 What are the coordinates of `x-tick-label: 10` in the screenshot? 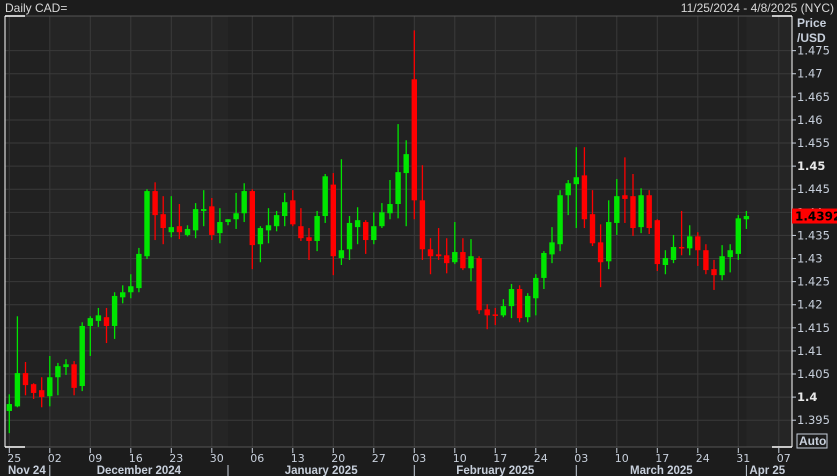 It's located at (460, 458).